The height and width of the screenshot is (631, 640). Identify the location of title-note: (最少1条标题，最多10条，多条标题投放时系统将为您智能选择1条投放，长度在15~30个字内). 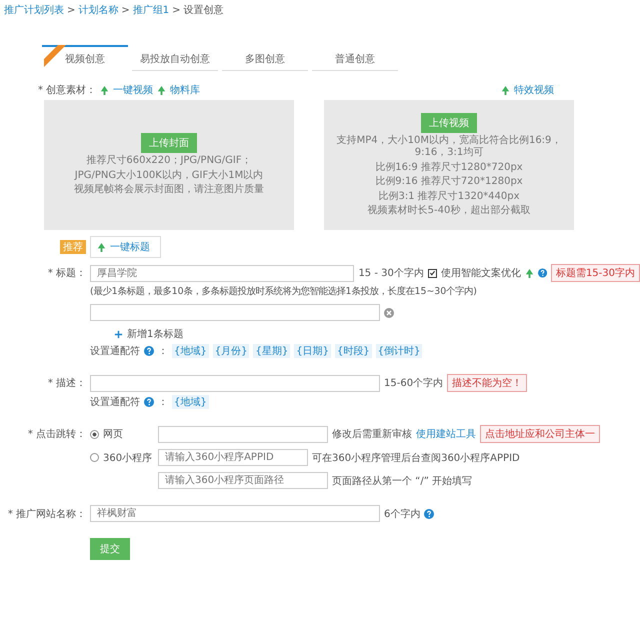
(283, 291).